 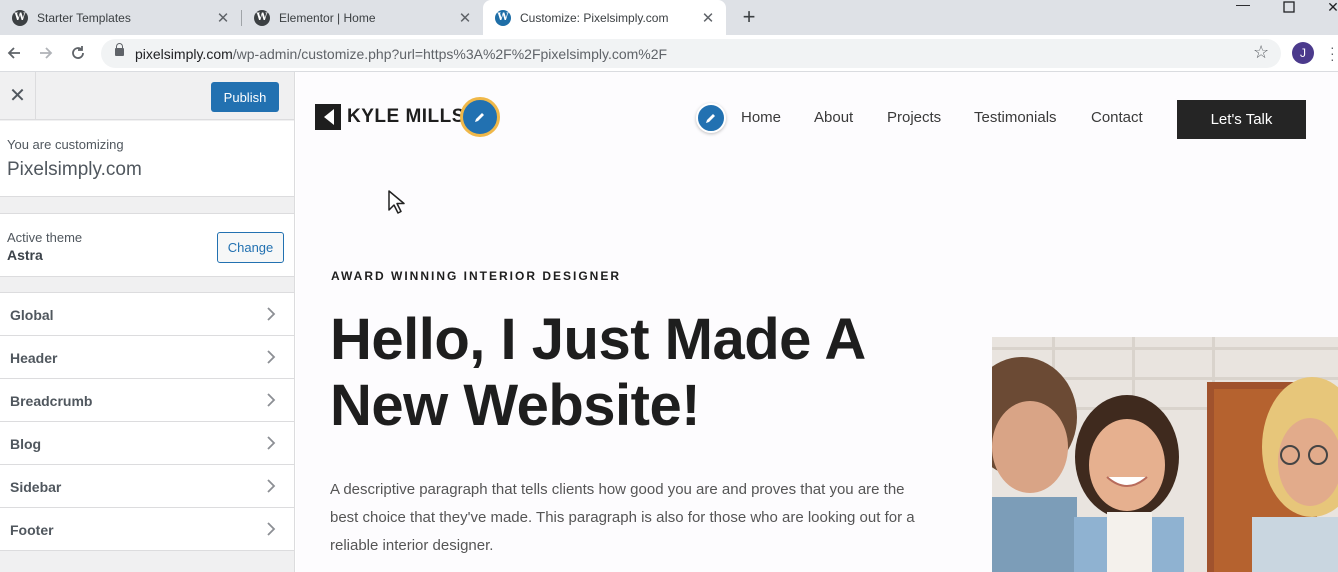 I want to click on section-breadcrumb: Breadcrumb, so click(x=147, y=400).